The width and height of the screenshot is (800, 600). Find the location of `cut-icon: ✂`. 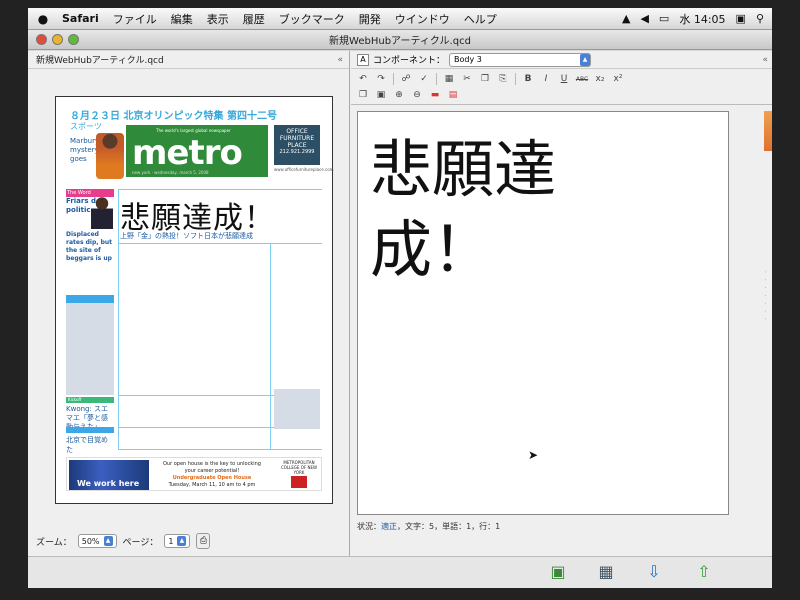

cut-icon: ✂ is located at coordinates (467, 79).